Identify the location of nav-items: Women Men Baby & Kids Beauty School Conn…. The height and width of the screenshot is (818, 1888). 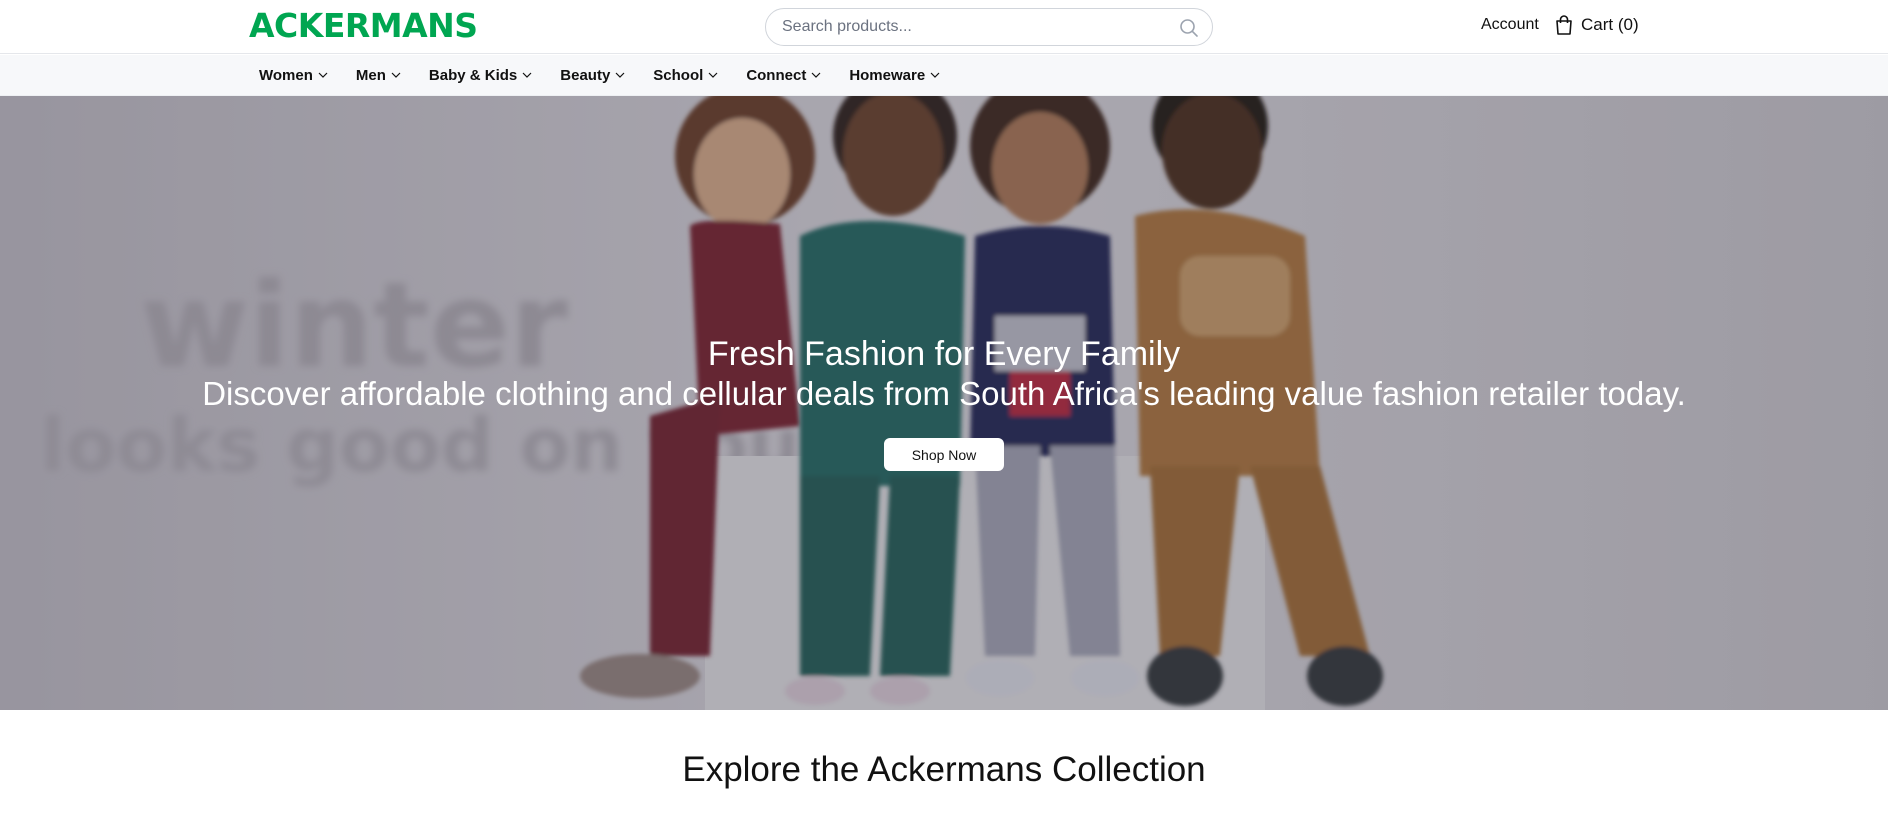
(613, 75).